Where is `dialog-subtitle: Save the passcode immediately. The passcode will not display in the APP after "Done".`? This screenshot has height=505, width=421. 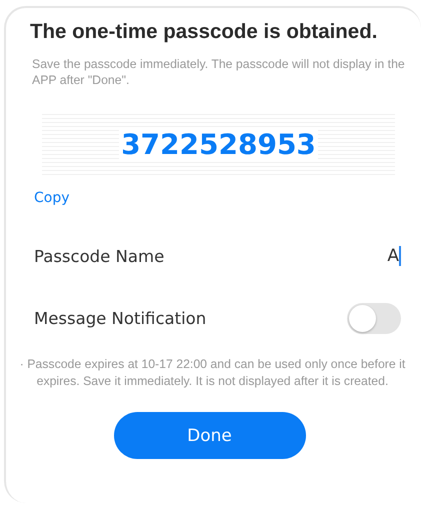 dialog-subtitle: Save the passcode immediately. The passcode will not display in the APP after "Done". is located at coordinates (219, 72).